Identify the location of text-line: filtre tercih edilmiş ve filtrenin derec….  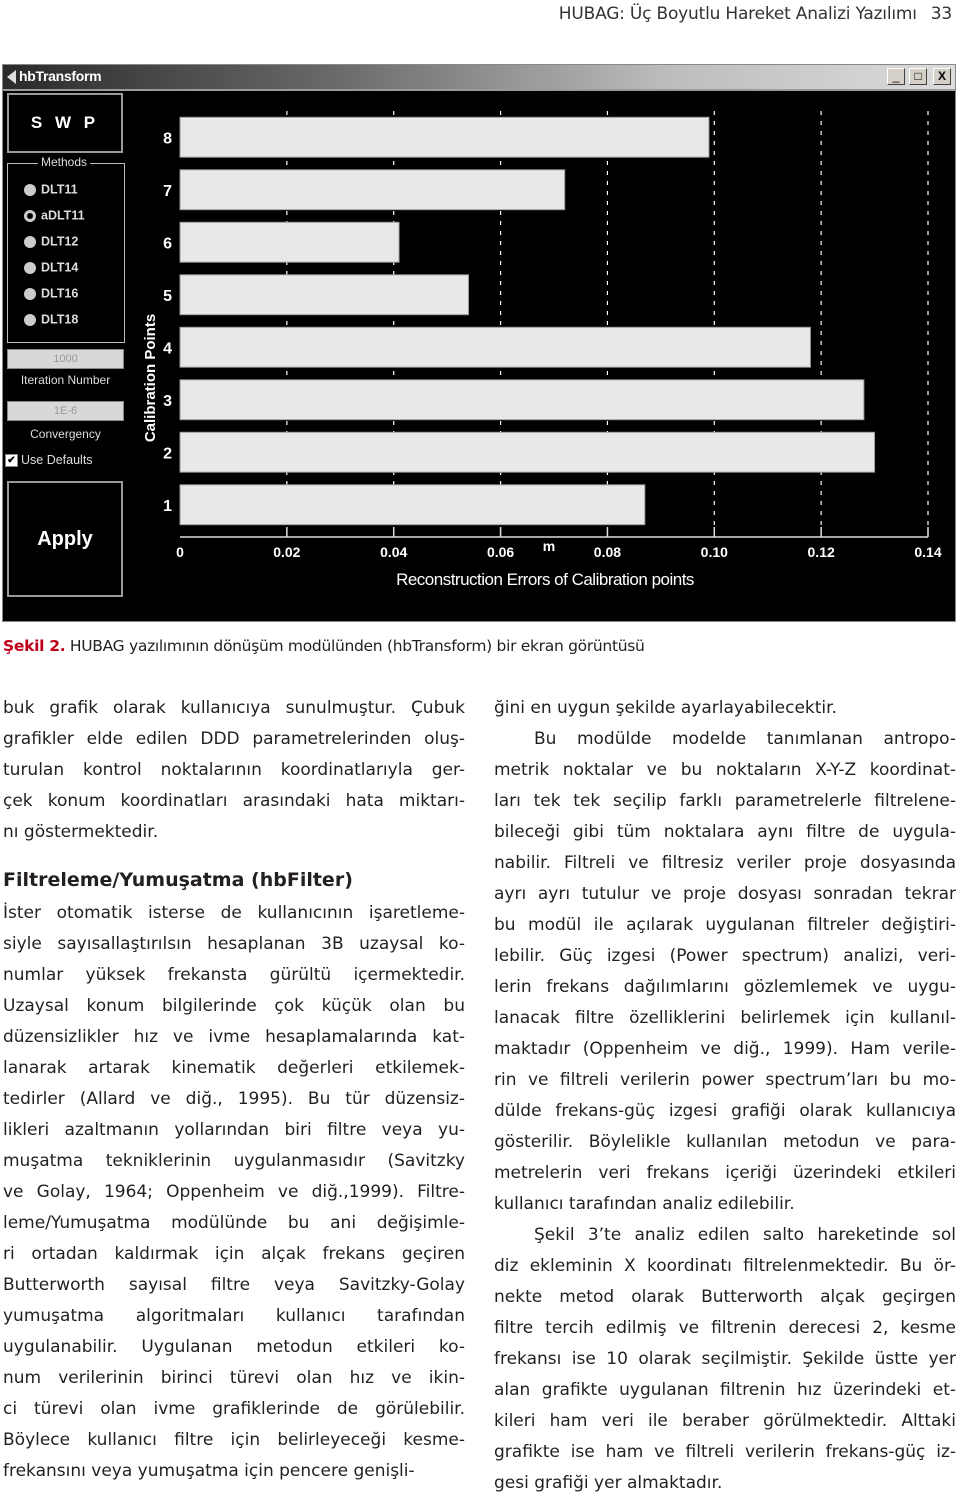
(725, 1328).